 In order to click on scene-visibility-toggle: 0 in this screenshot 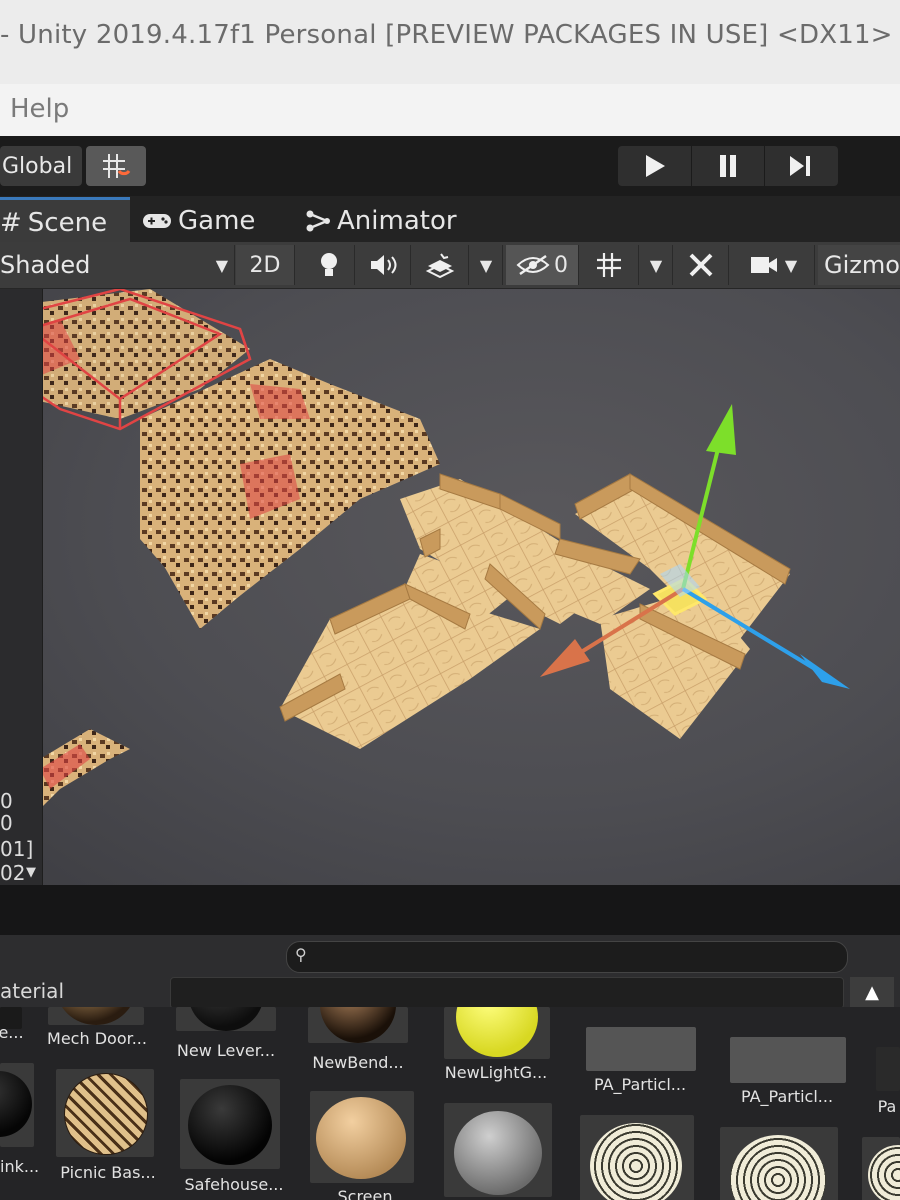, I will do `click(542, 265)`.